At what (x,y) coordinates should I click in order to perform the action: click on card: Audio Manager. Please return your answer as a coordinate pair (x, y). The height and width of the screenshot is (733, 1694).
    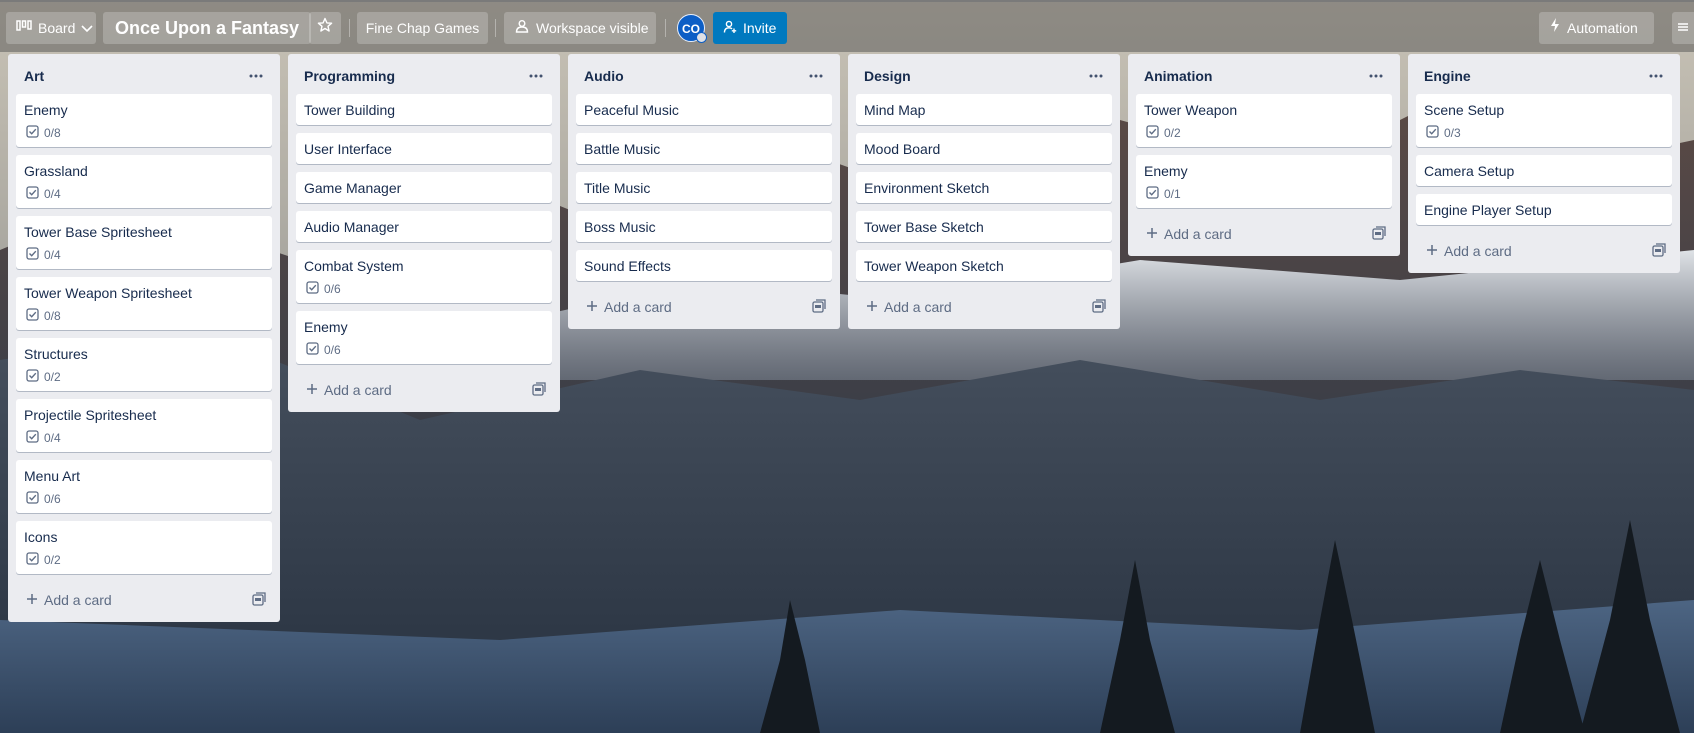
    Looking at the image, I should click on (424, 226).